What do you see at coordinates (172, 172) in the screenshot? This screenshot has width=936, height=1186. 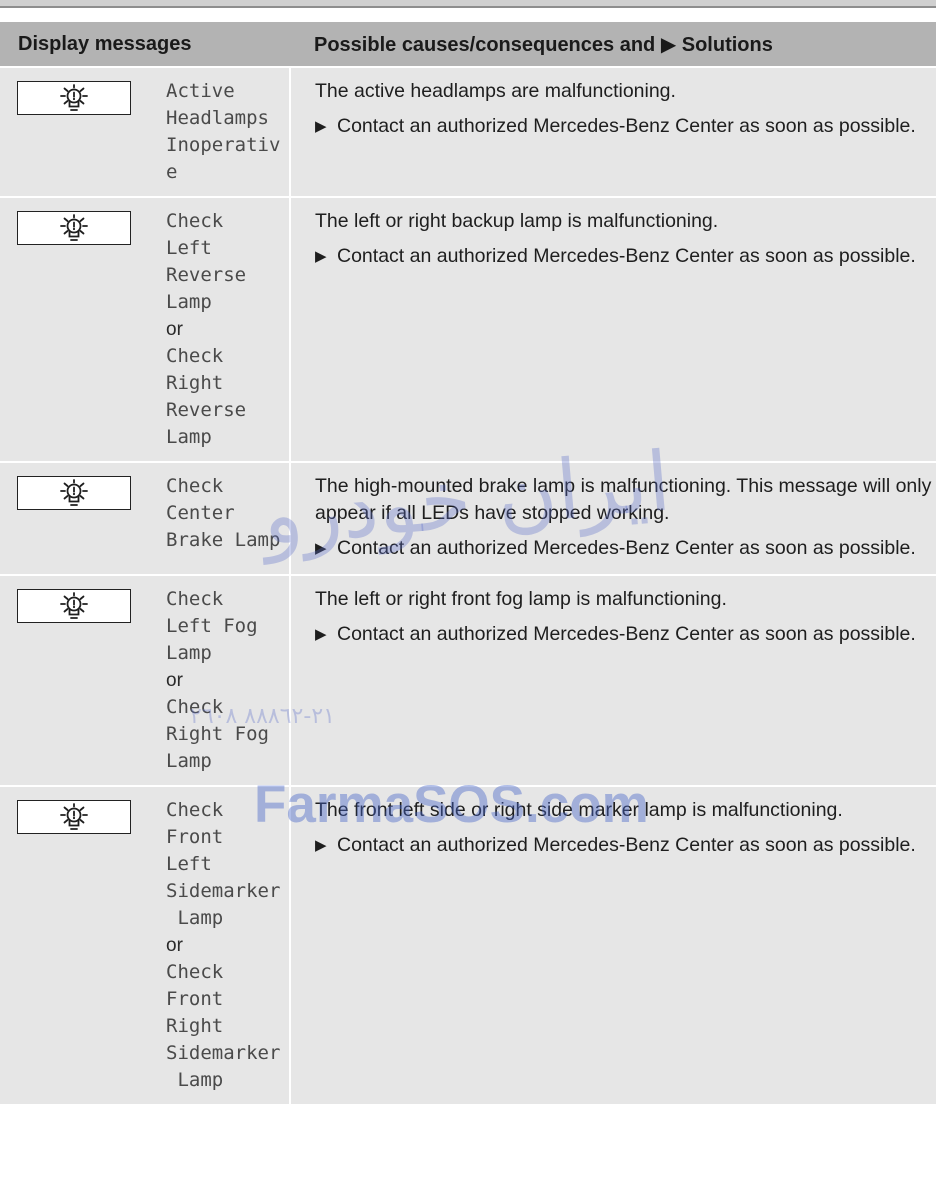 I see `message-line: e` at bounding box center [172, 172].